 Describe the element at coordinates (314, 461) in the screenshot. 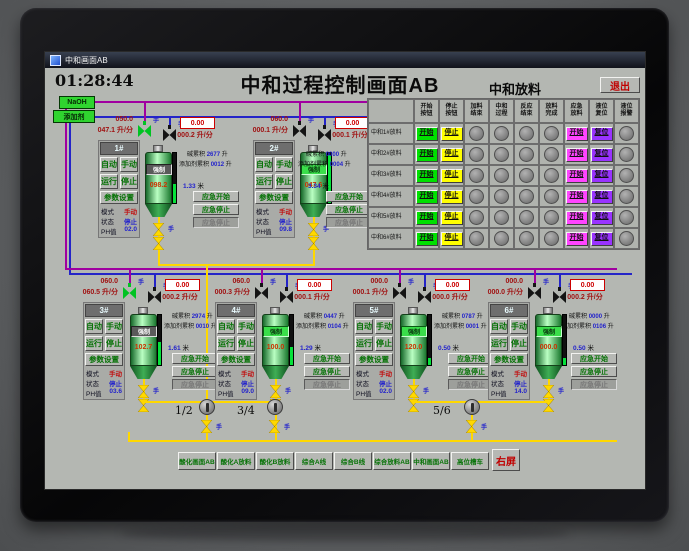

I see `nav-button: 综合A线` at that location.